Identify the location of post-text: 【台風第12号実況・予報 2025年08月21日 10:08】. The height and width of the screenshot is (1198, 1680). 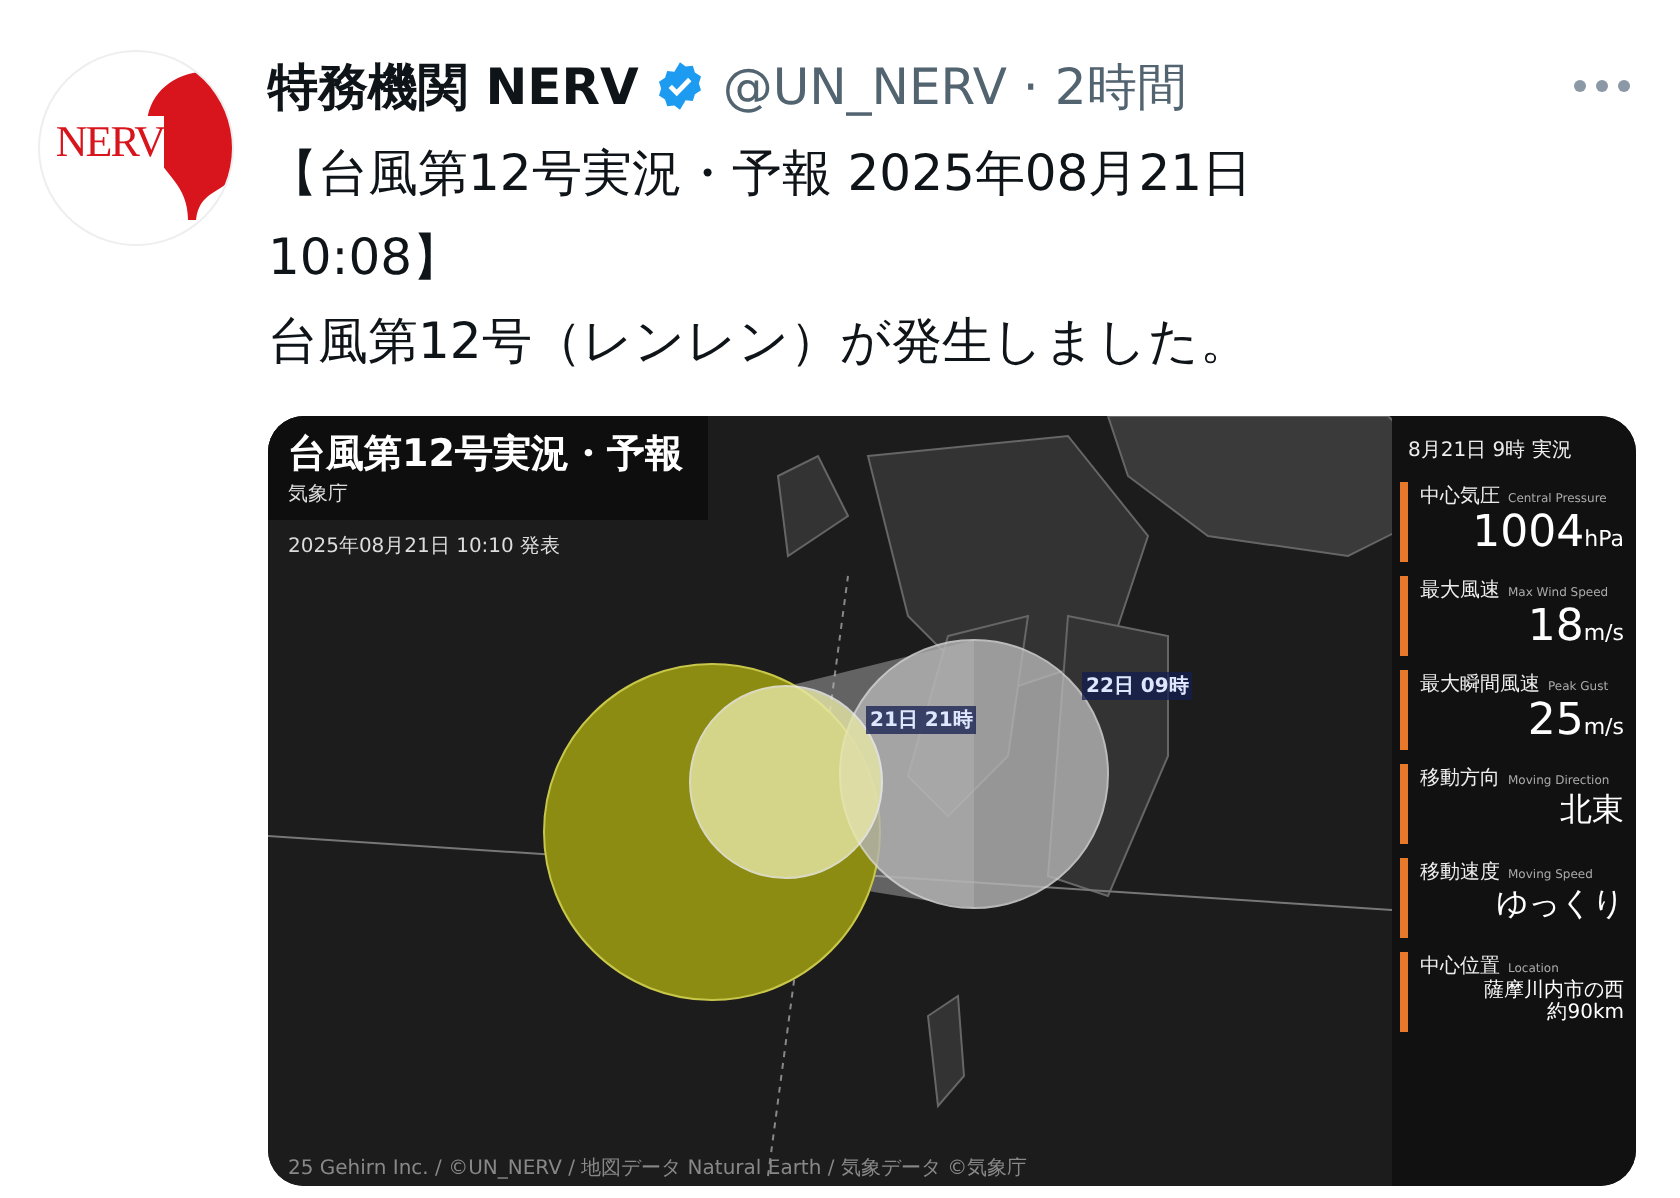
(761, 216).